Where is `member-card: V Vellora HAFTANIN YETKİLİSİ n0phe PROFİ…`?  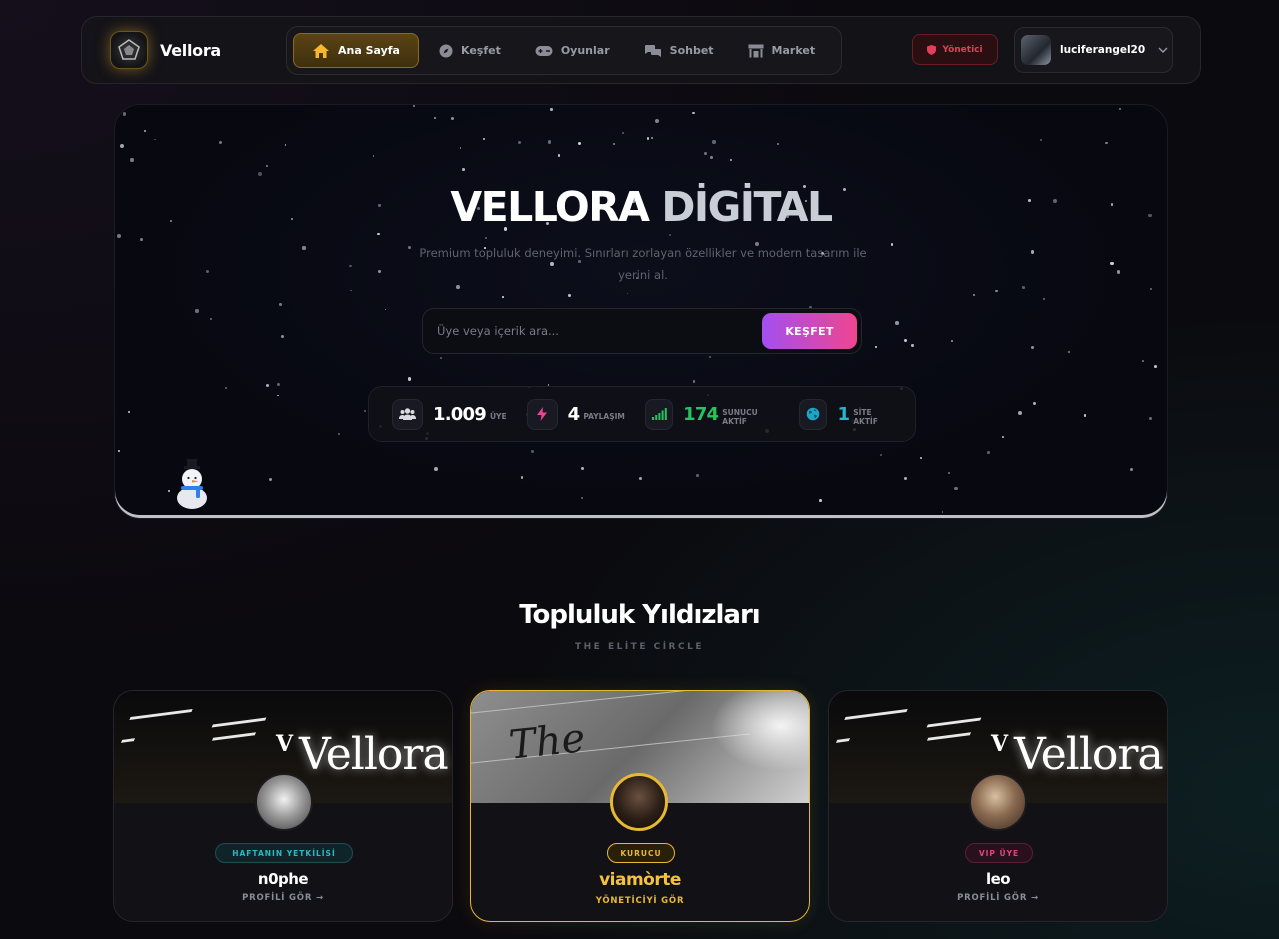
member-card: V Vellora HAFTANIN YETKİLİSİ n0phe PROFİ… is located at coordinates (283, 806).